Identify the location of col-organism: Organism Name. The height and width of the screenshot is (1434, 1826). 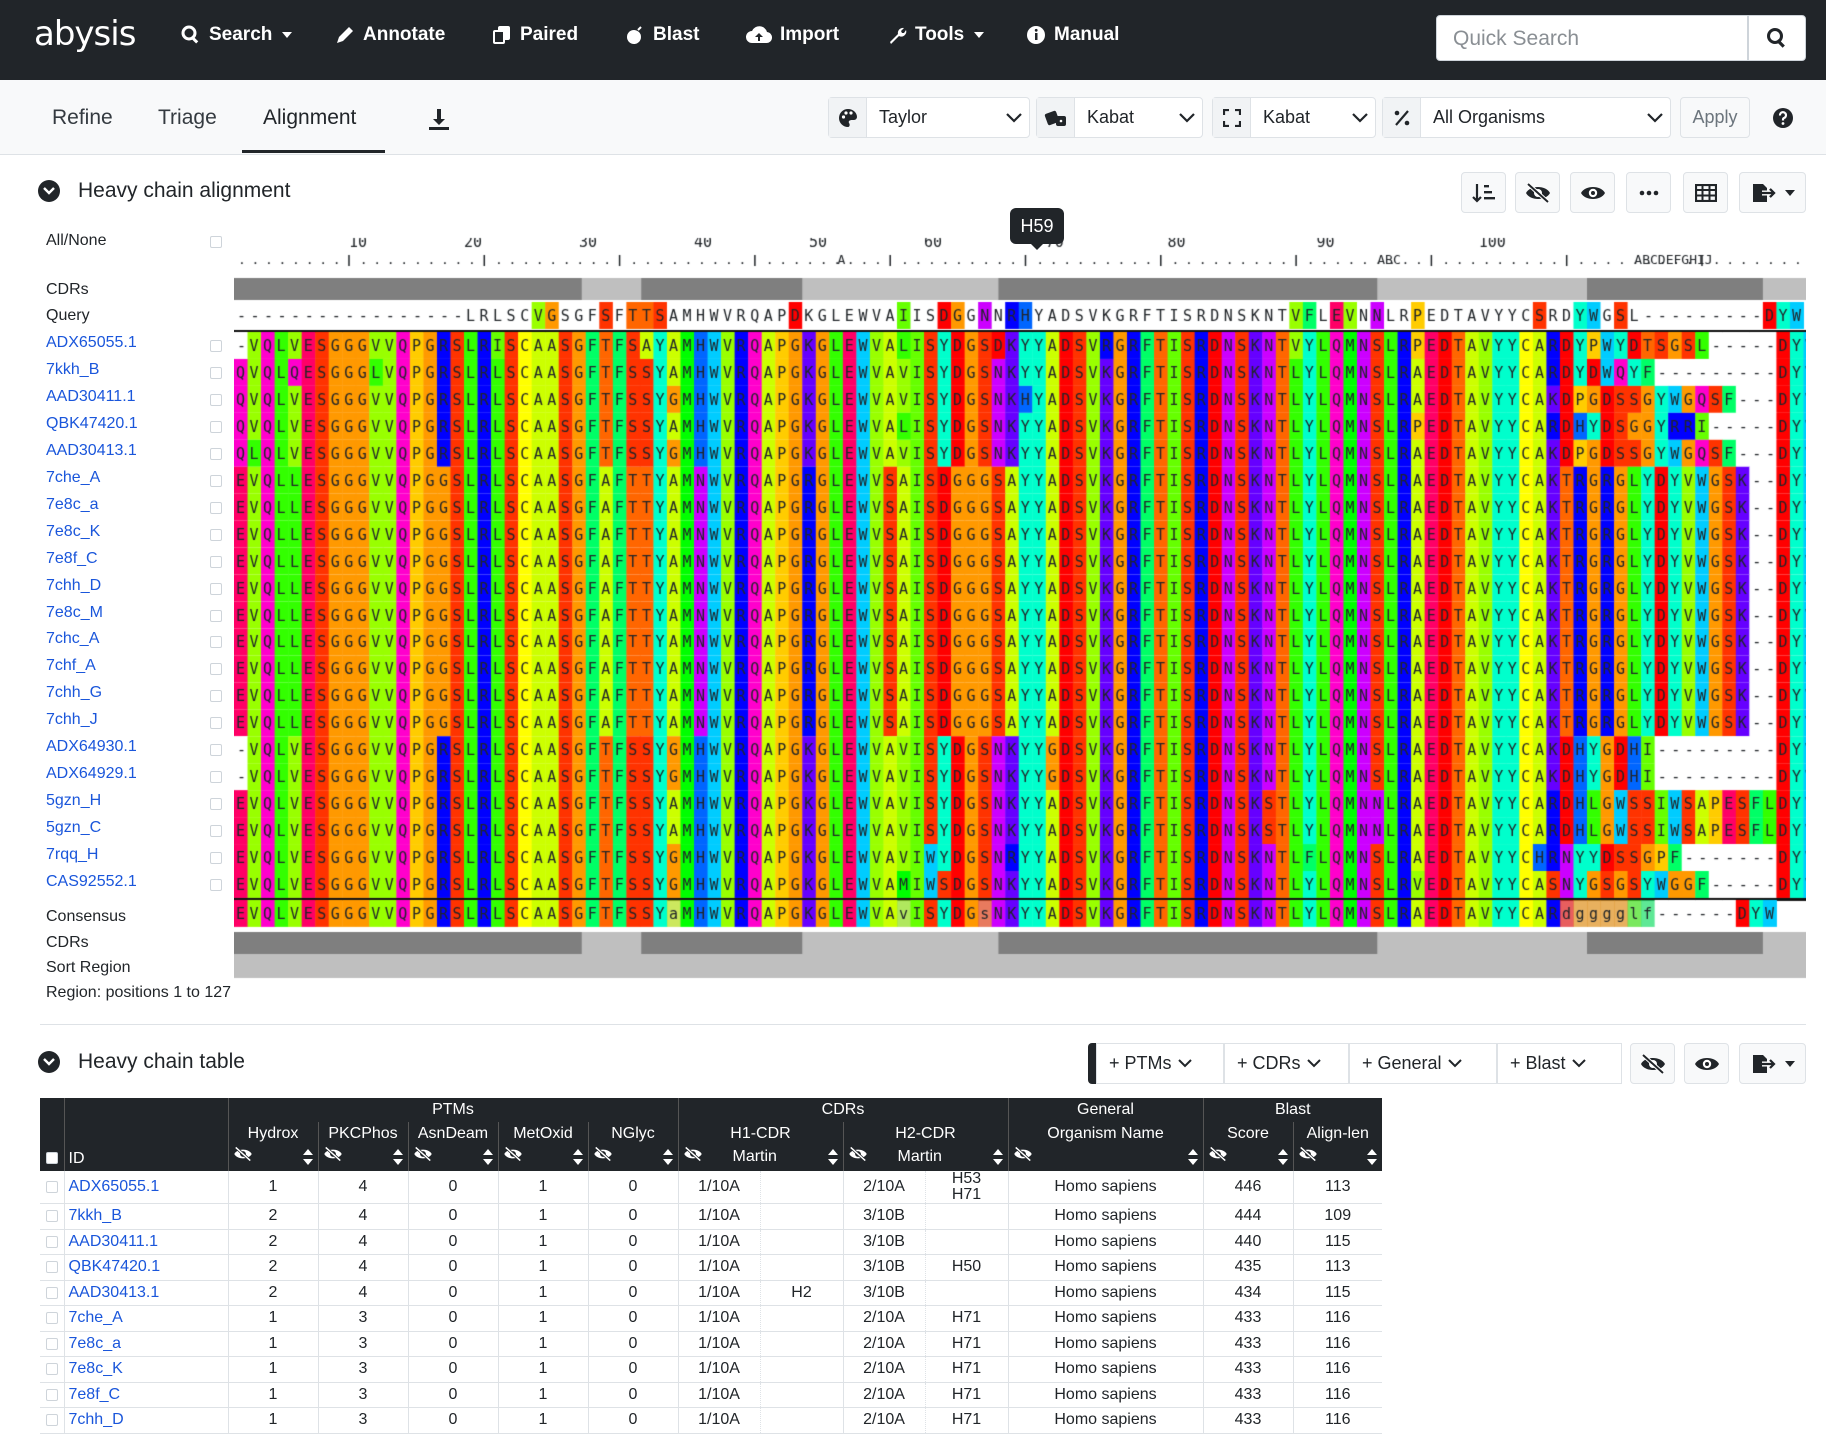
(1105, 1134).